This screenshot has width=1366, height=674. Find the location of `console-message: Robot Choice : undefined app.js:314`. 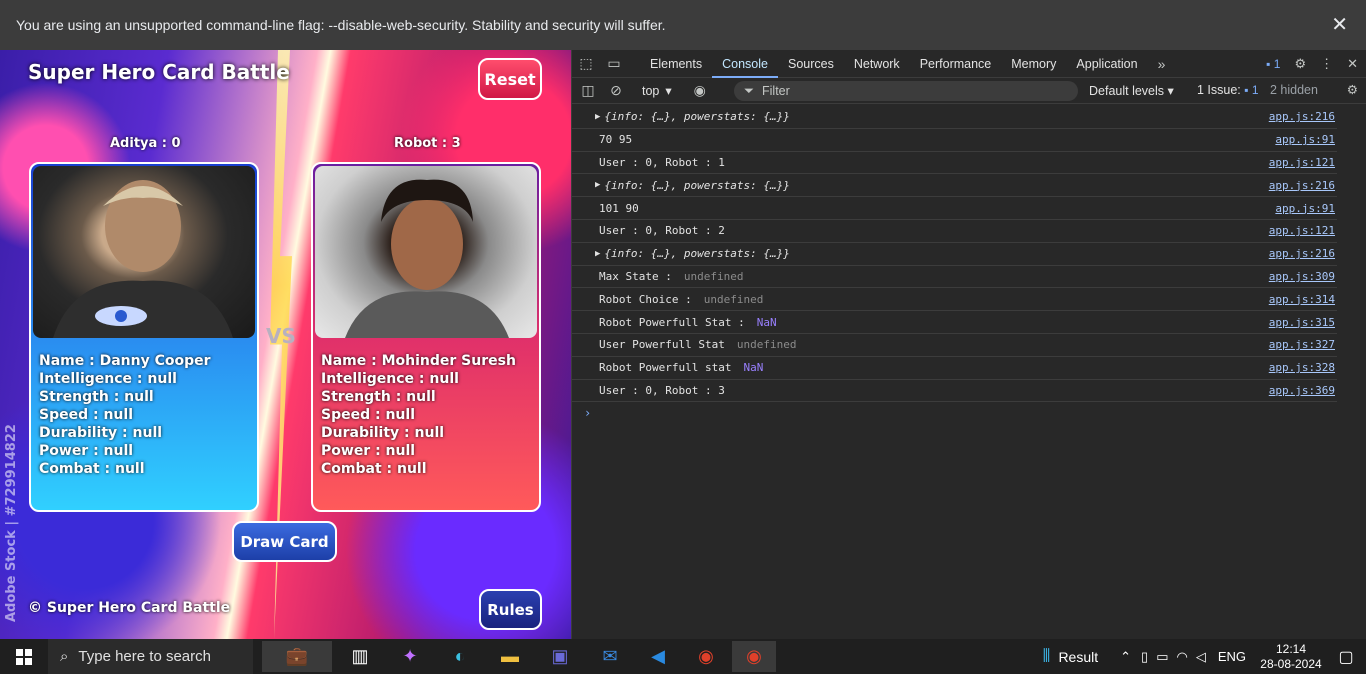

console-message: Robot Choice : undefined app.js:314 is located at coordinates (954, 300).